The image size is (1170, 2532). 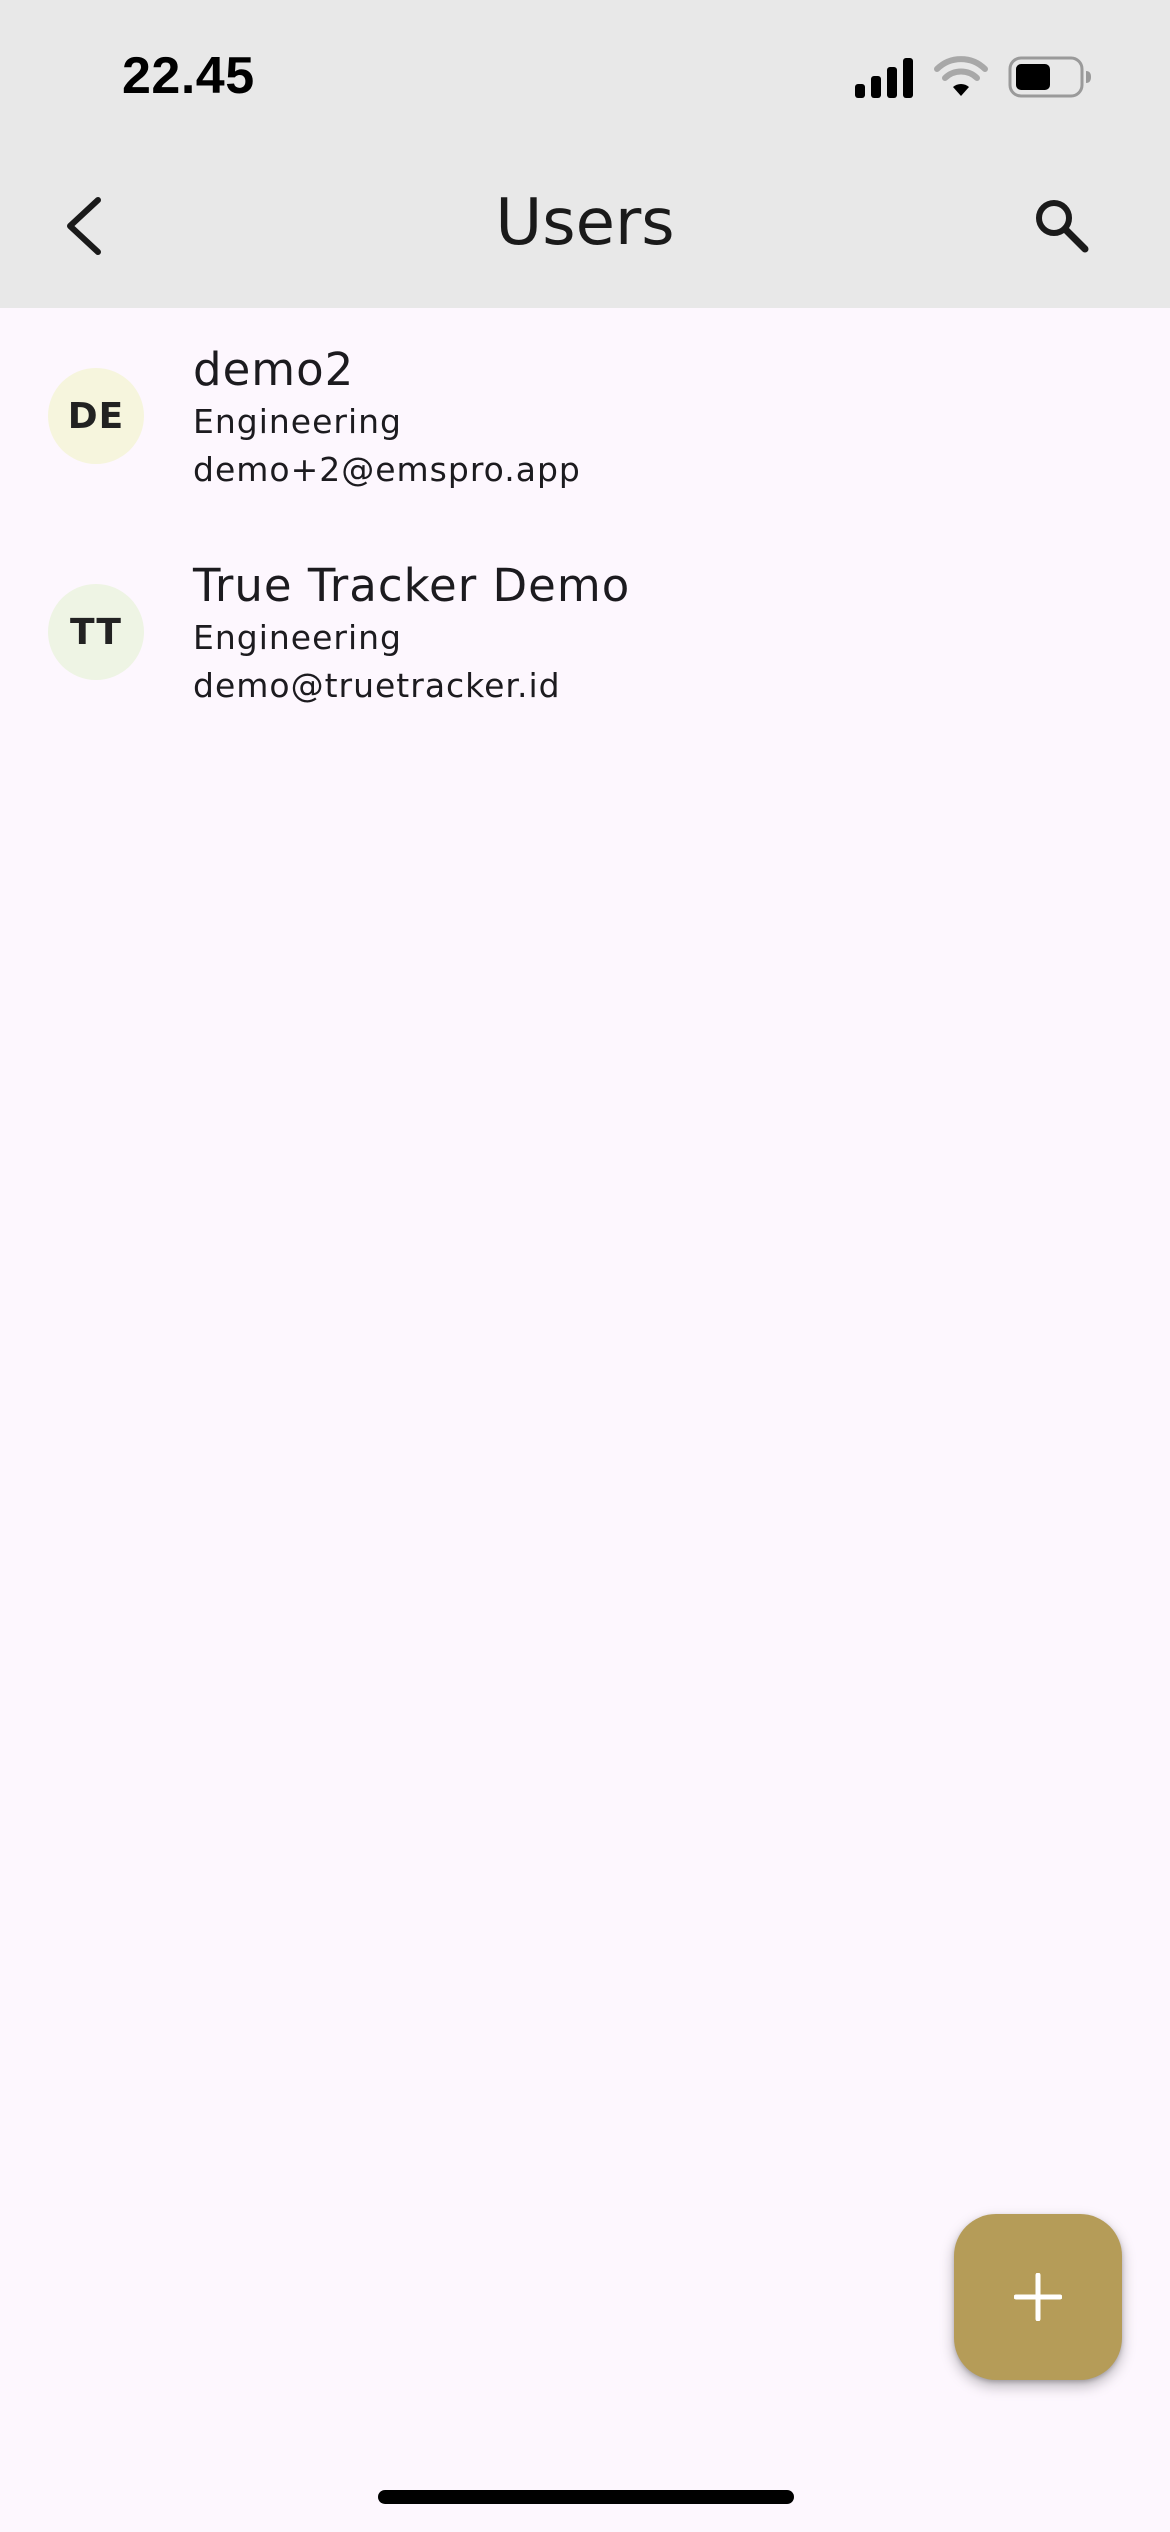 I want to click on avatar: TT, so click(x=96, y=632).